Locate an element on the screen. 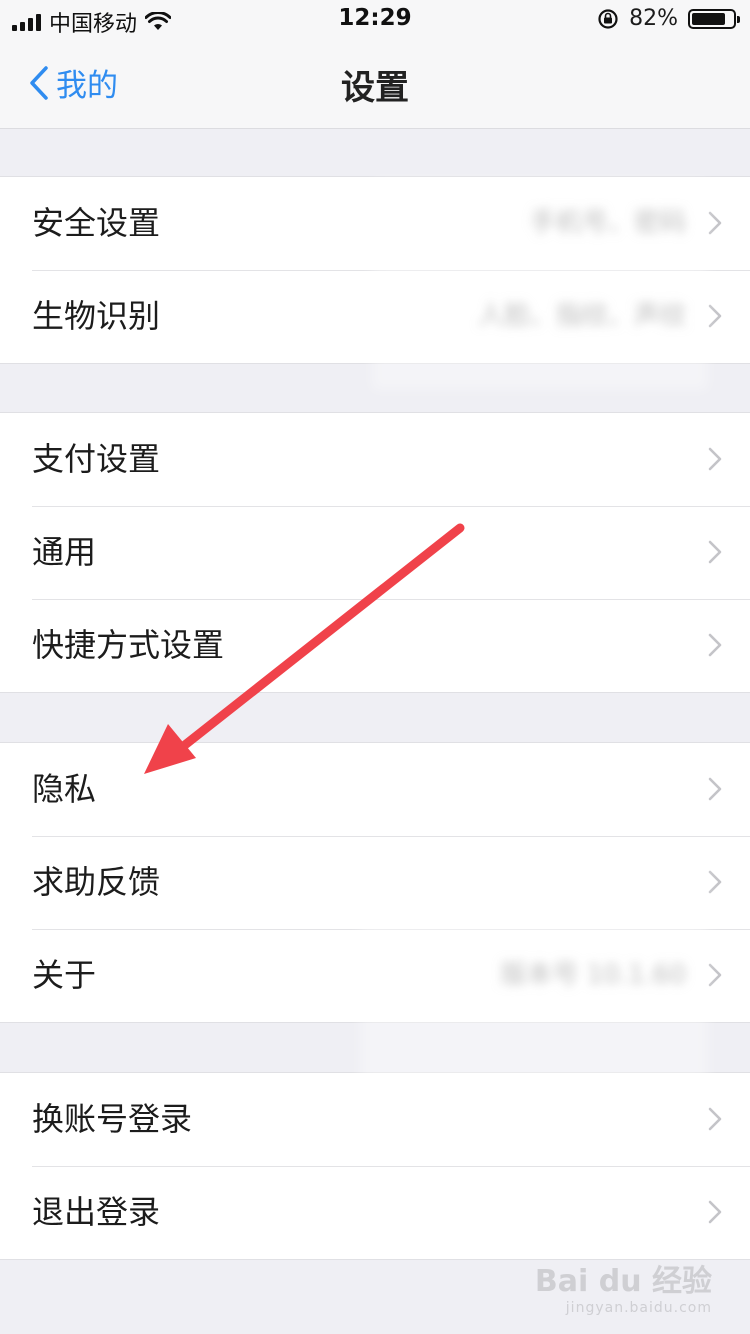 Image resolution: width=750 pixels, height=1334 pixels. annotation-arrow is located at coordinates (304, 648).